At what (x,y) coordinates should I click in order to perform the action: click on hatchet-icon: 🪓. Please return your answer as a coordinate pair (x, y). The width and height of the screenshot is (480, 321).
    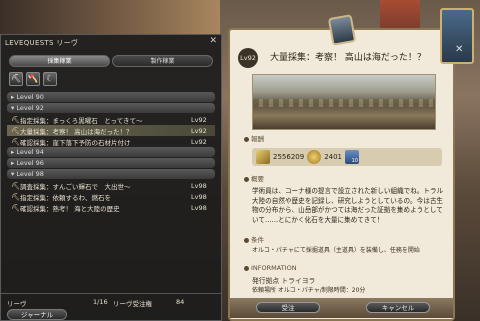
    Looking at the image, I should click on (33, 79).